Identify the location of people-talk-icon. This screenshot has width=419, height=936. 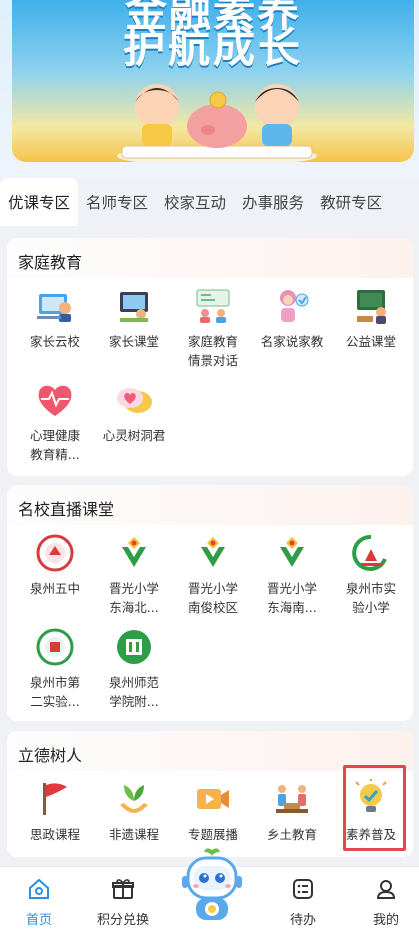
(292, 799).